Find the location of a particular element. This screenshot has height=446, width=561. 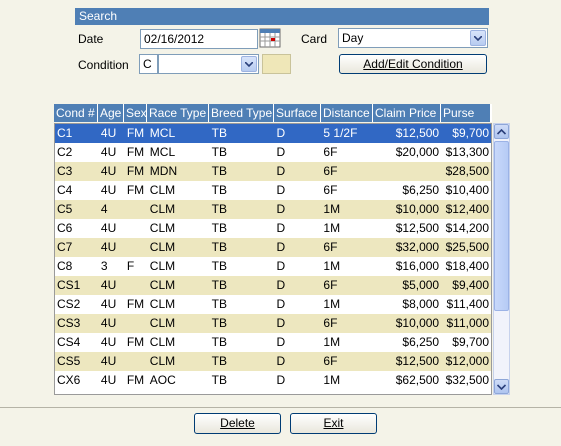

table-row: C3 4U FM MDN TB D 6F $28,500 is located at coordinates (273, 171).